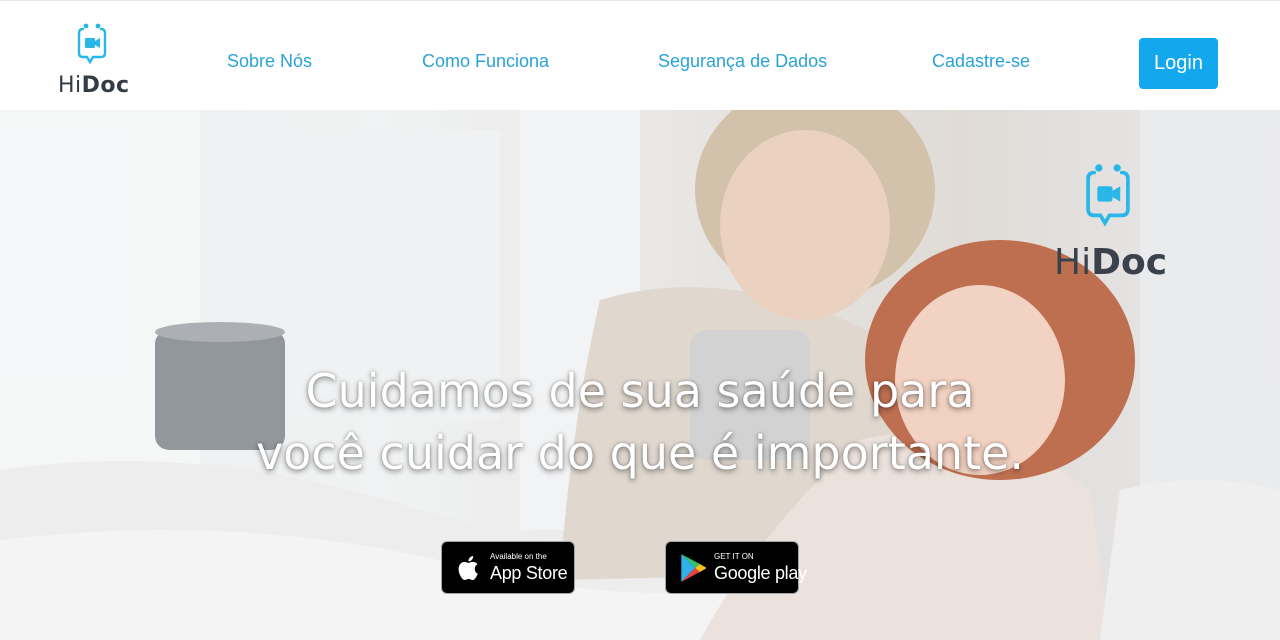 The height and width of the screenshot is (640, 1280). I want to click on headline-line-1: Cuidamos de sua saúde para, so click(640, 391).